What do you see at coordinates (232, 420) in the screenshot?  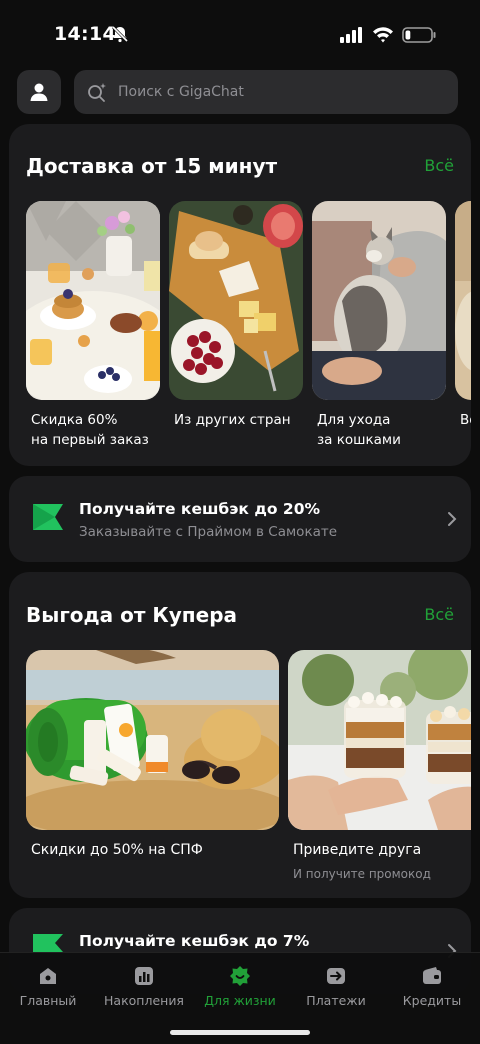 I see `delivery-tile-label: Из других стран` at bounding box center [232, 420].